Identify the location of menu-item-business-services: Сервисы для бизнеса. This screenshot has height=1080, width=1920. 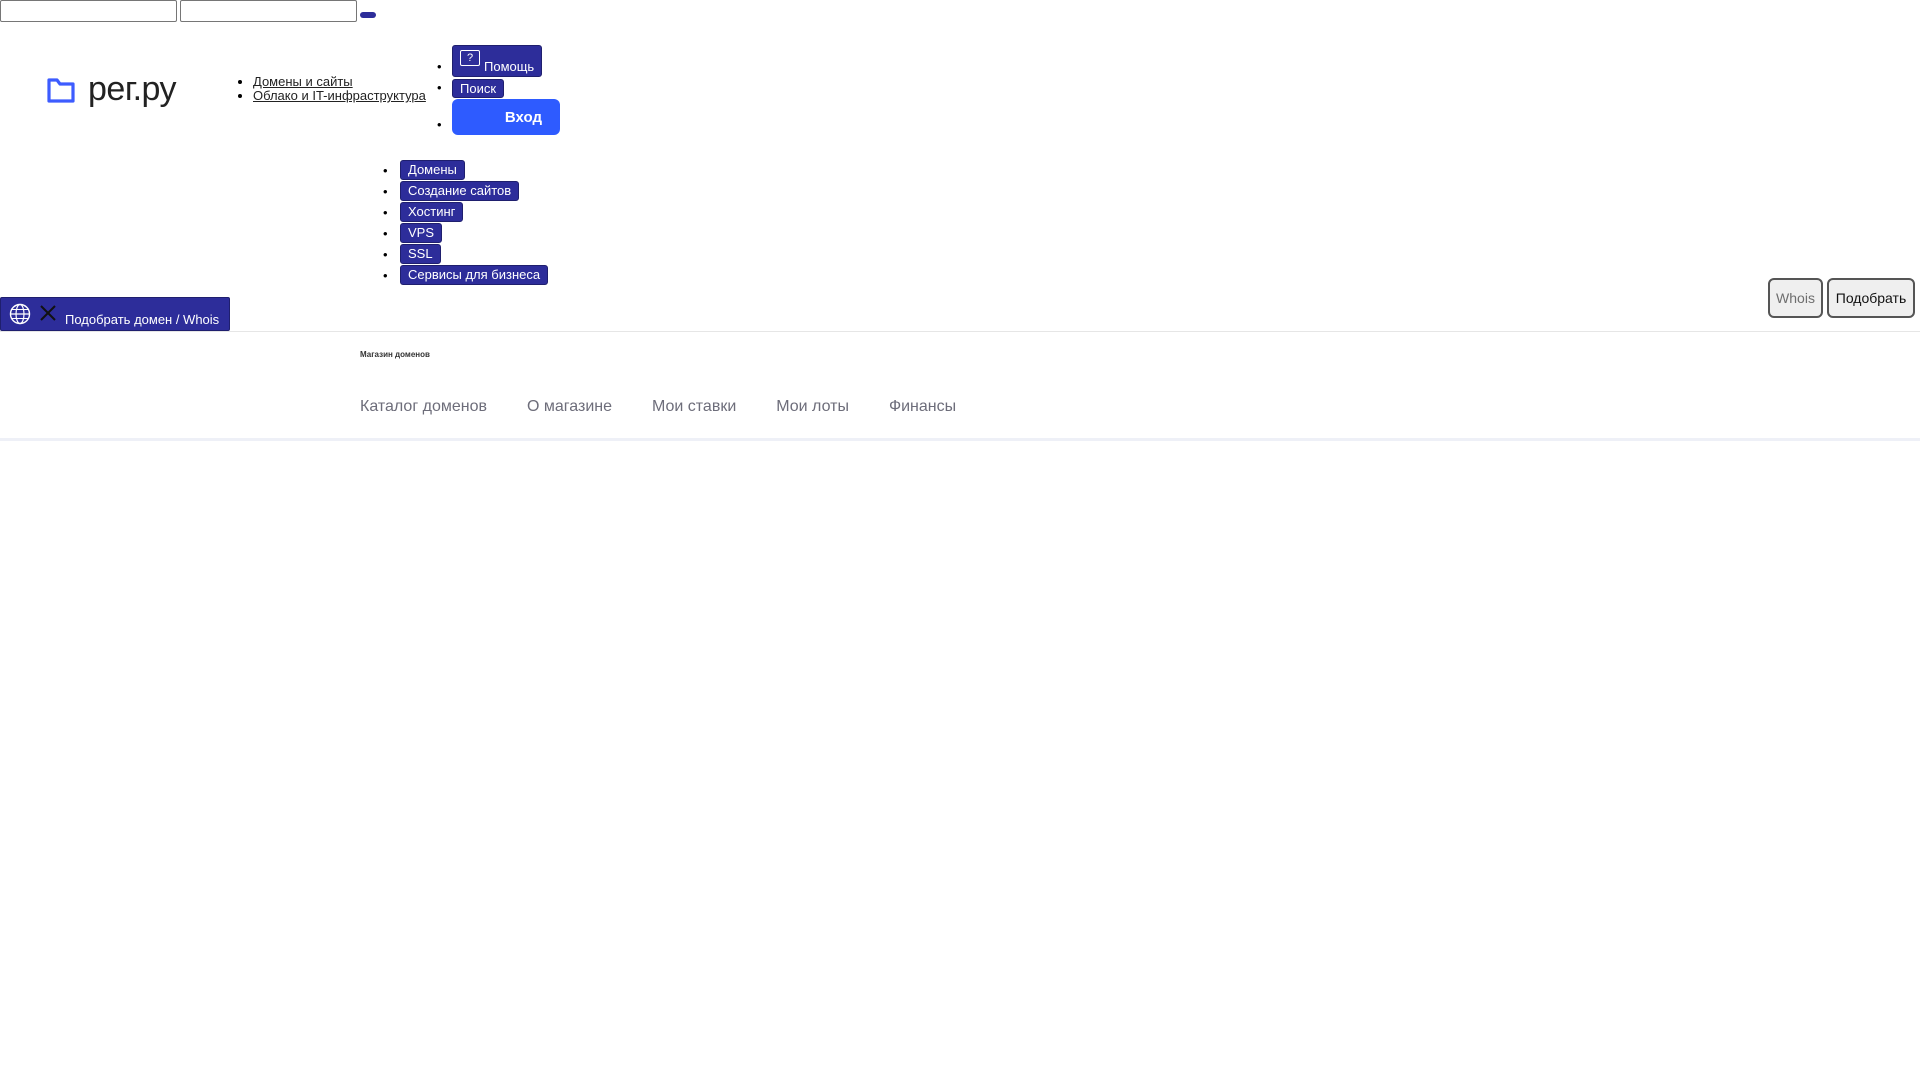
(474, 275).